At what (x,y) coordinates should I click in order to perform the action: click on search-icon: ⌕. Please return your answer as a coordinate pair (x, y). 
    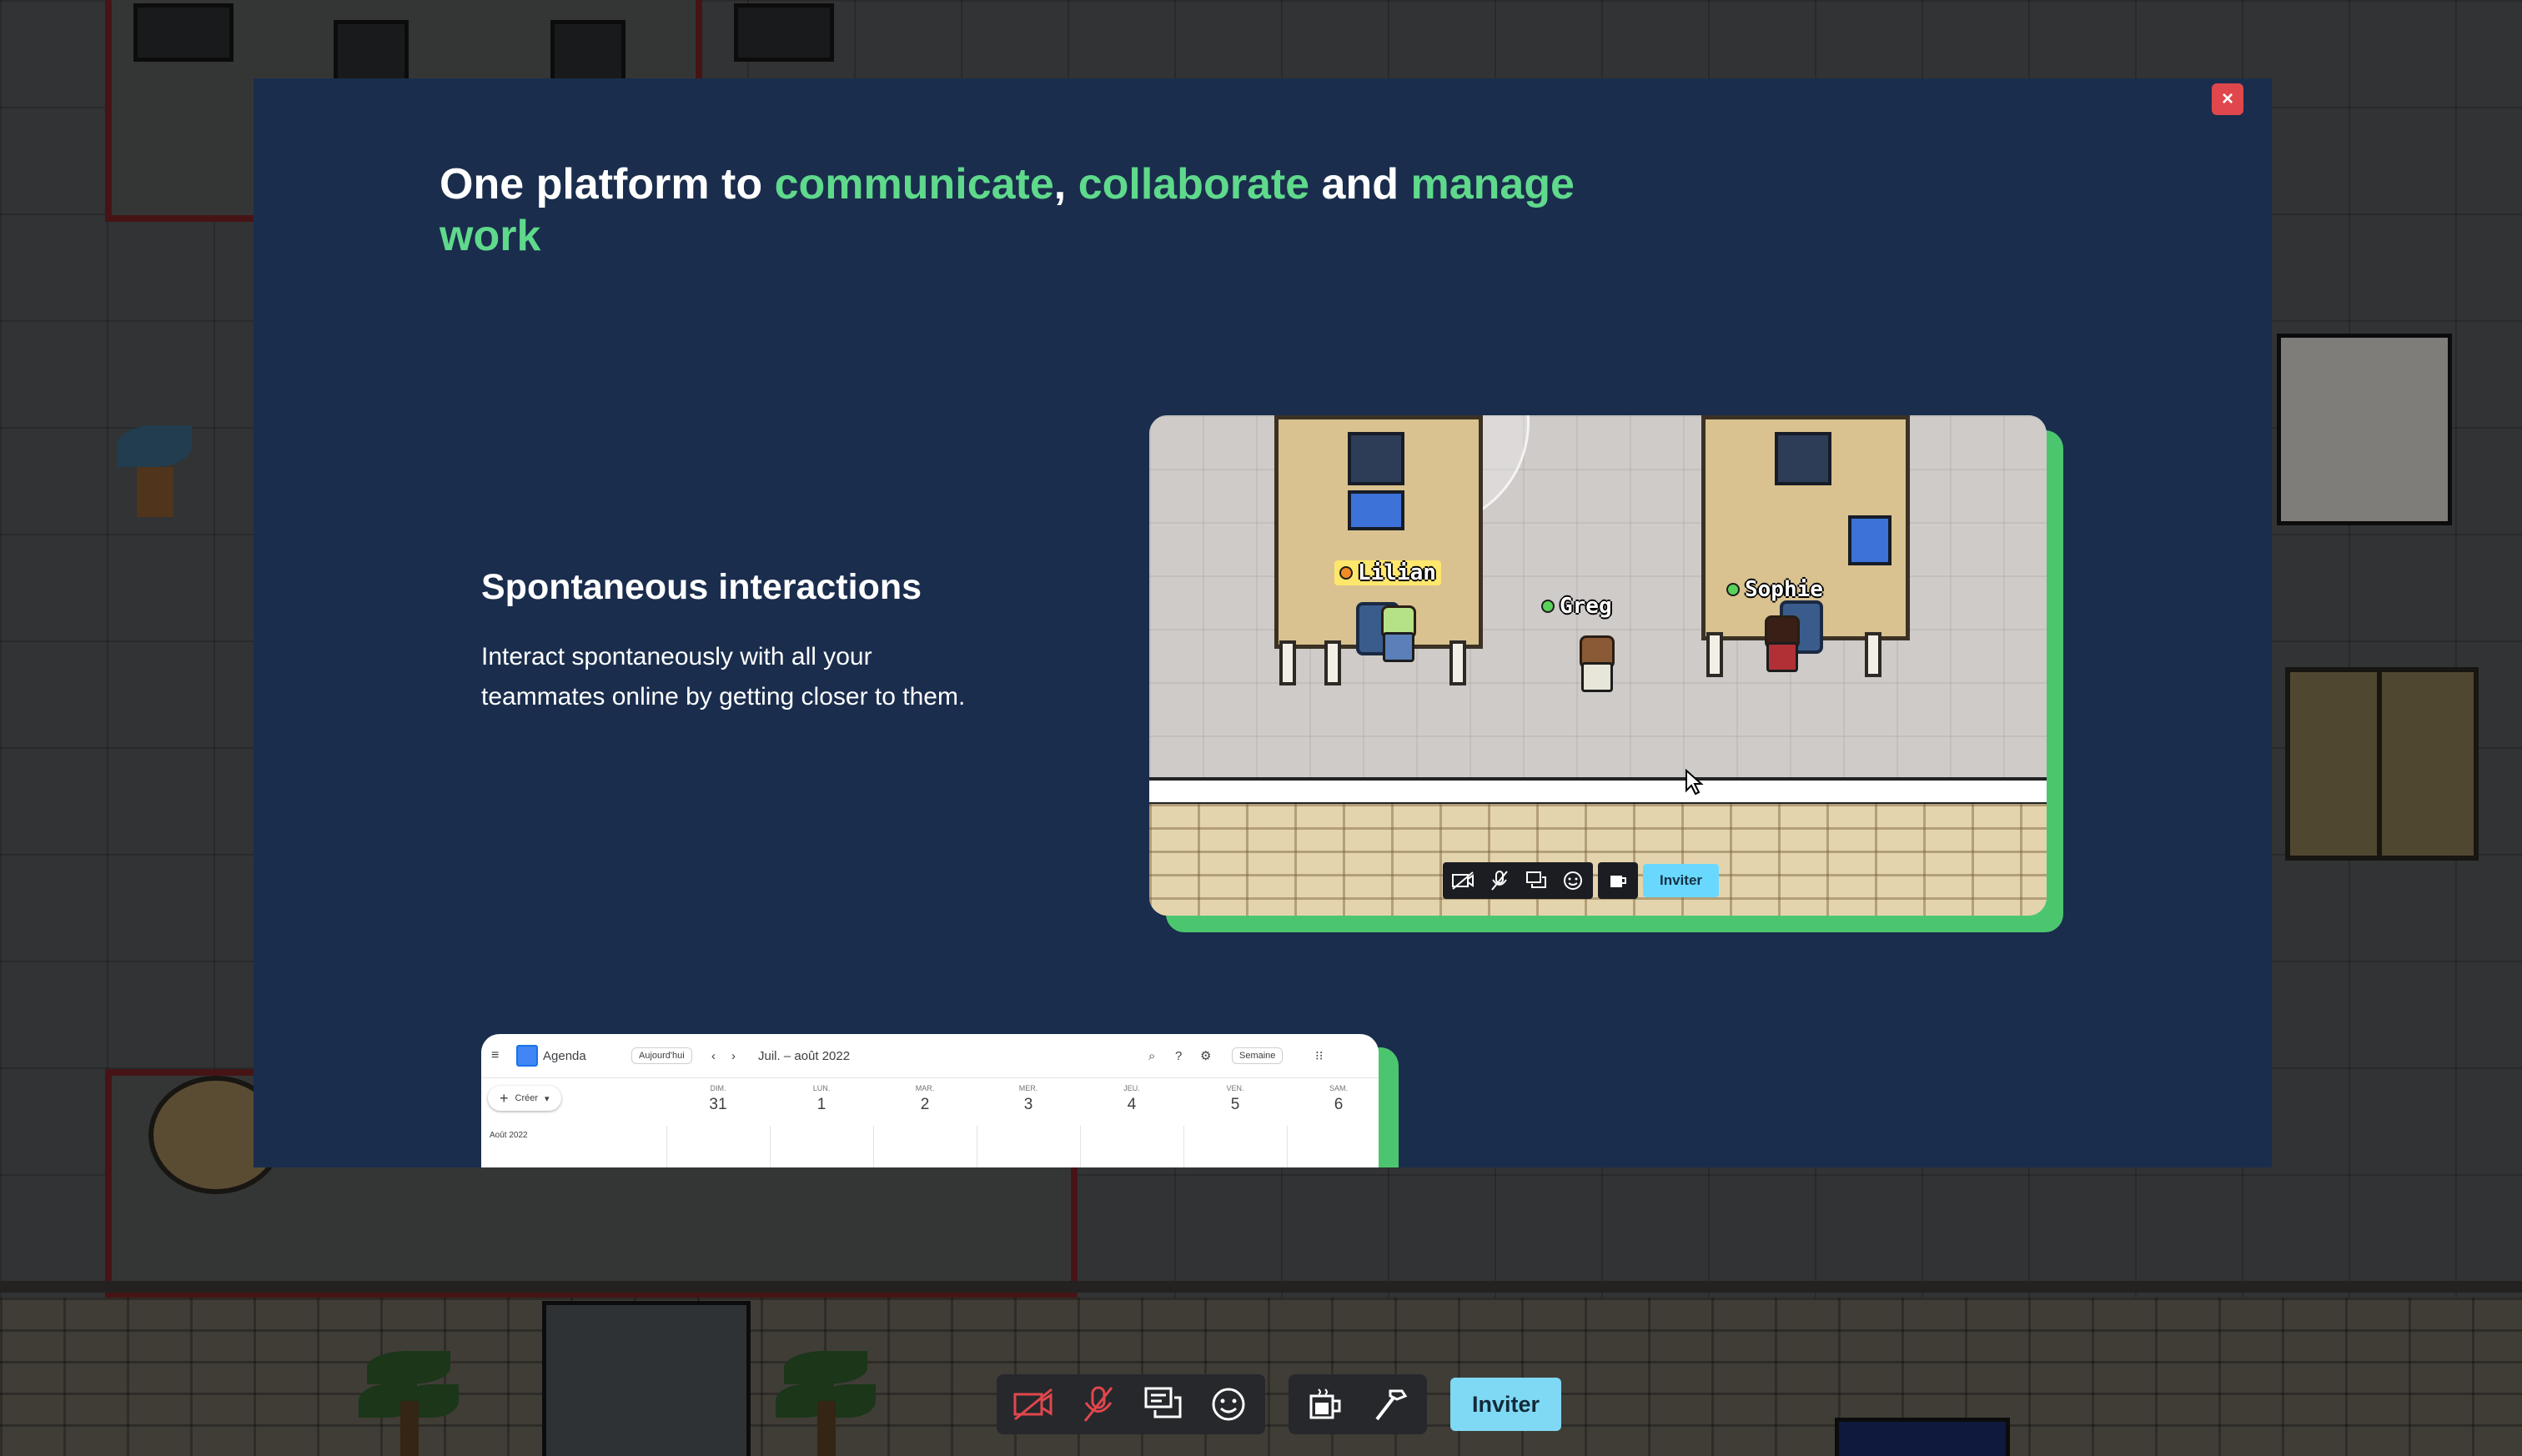
    Looking at the image, I should click on (1152, 1055).